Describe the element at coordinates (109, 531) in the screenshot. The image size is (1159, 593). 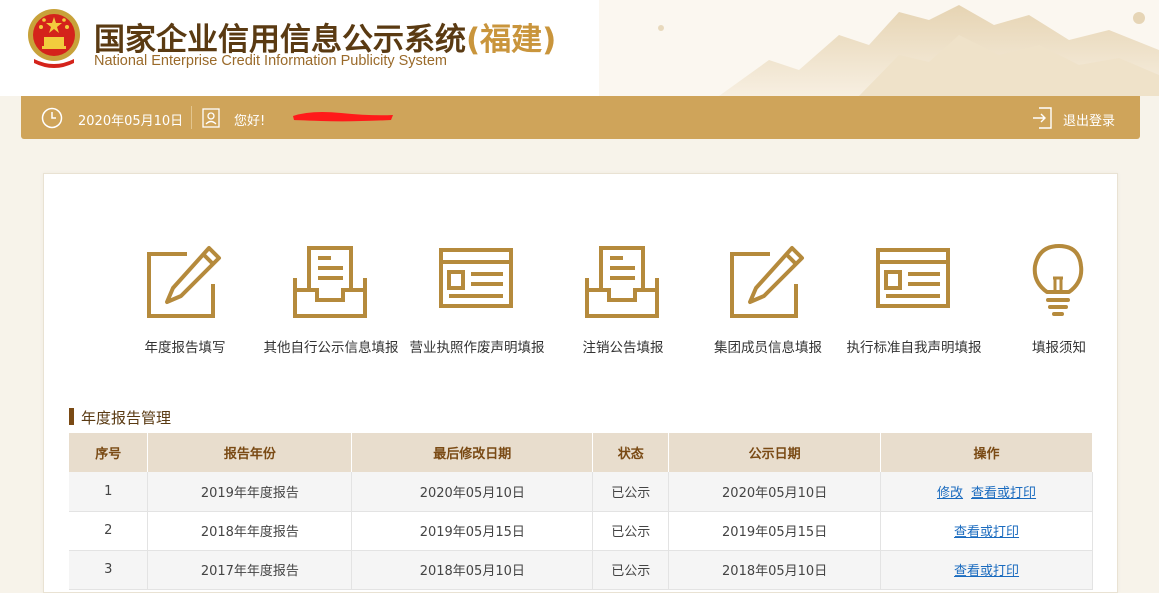
I see `cell-no: 2` at that location.